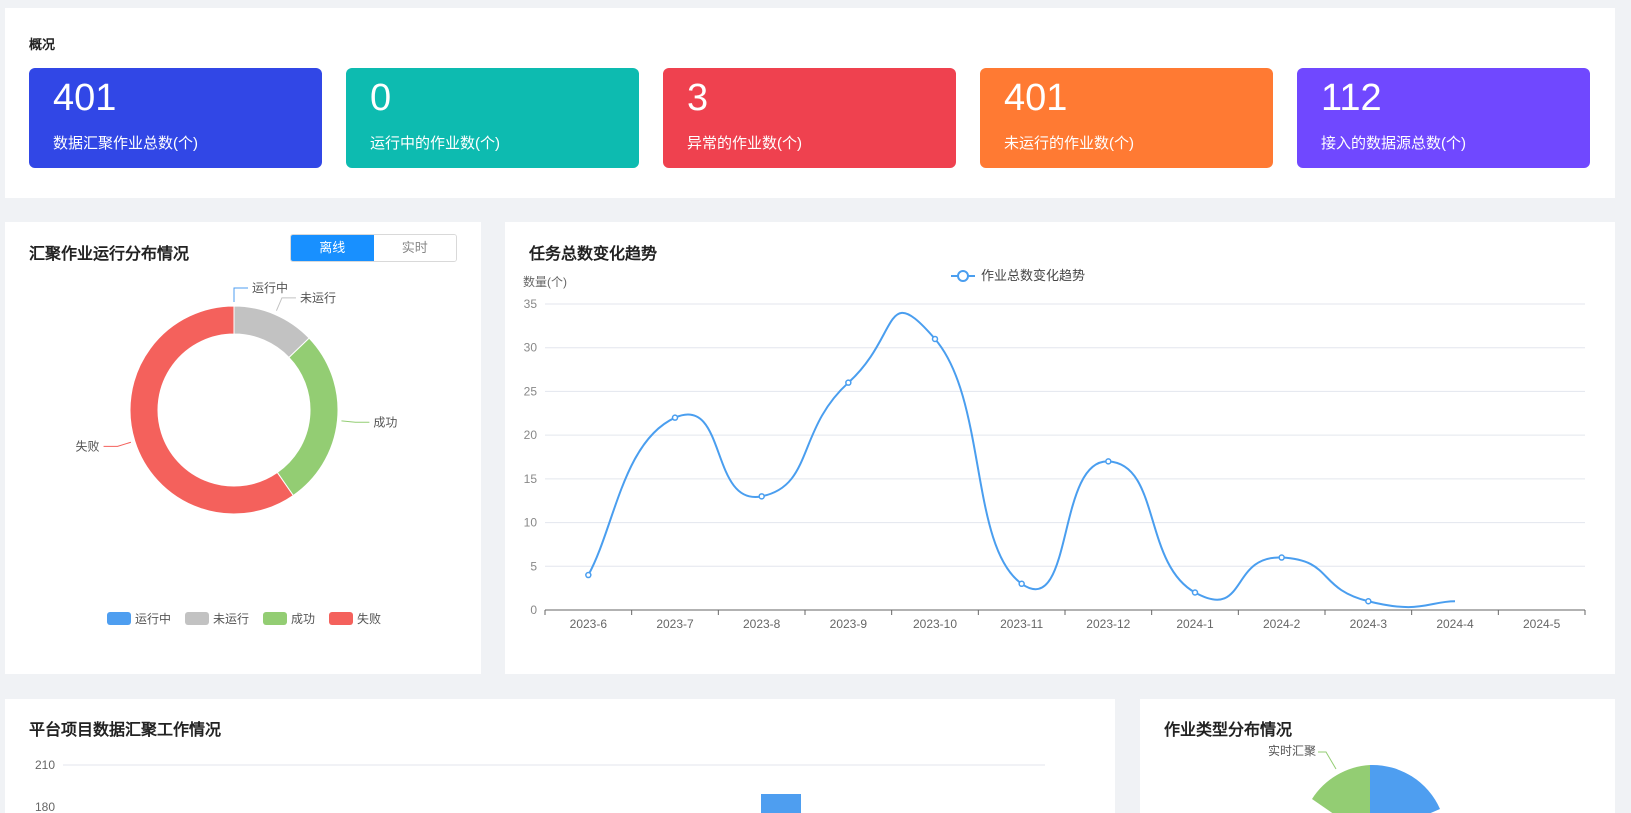 This screenshot has width=1631, height=813. I want to click on bar, so click(781, 803).